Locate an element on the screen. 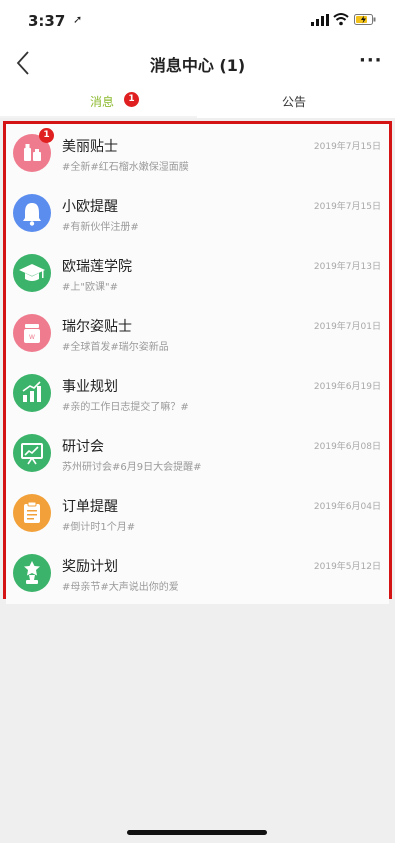  navigation-bar: 消息中心 (1) ··· is located at coordinates (197, 63).